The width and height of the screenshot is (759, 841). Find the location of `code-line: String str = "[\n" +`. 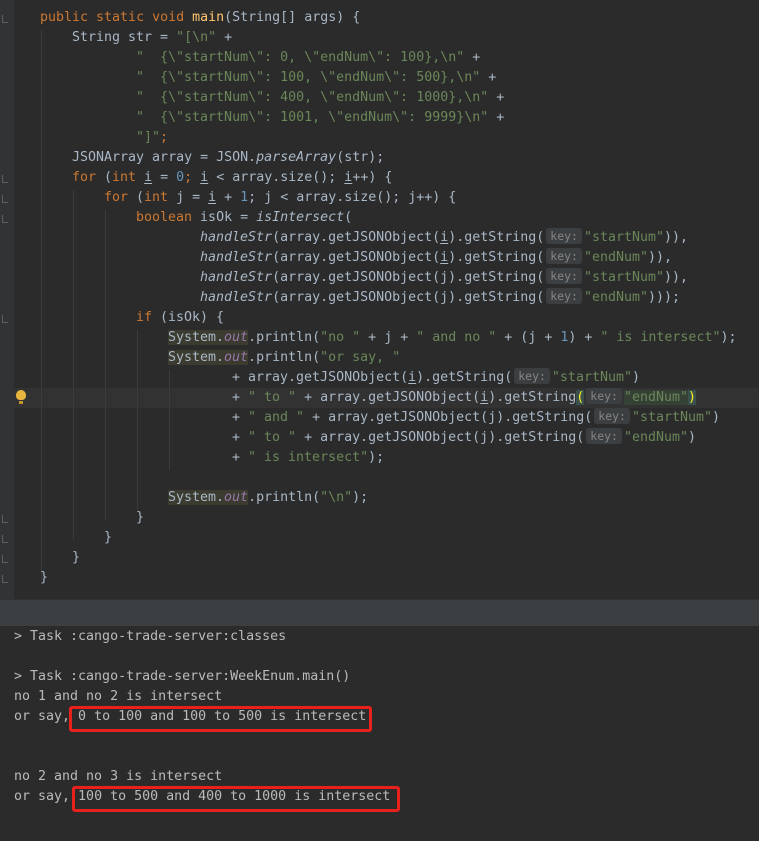

code-line: String str = "[\n" + is located at coordinates (152, 37).